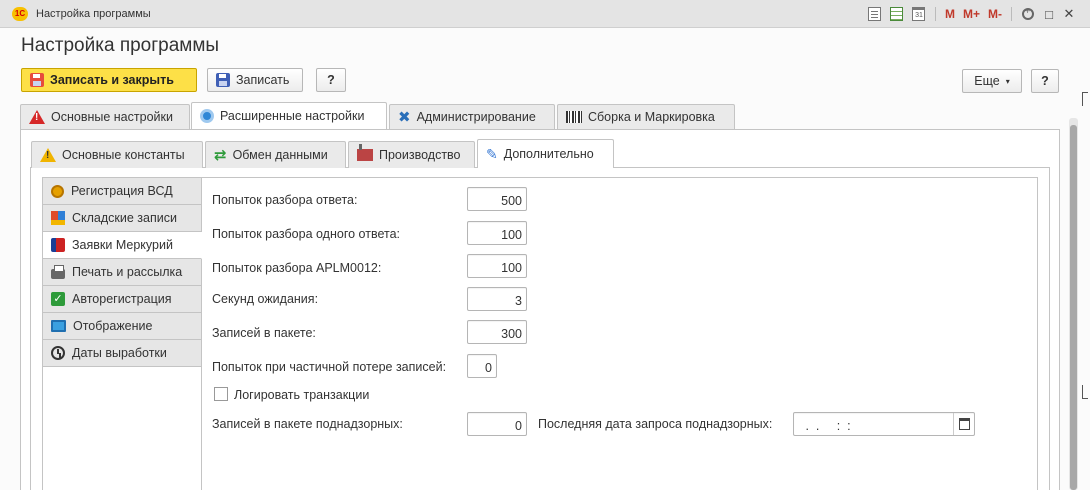 The height and width of the screenshot is (490, 1090). What do you see at coordinates (329, 367) in the screenshot?
I see `partial-loss-attempts-label: Попыток при частичной потере записей:` at bounding box center [329, 367].